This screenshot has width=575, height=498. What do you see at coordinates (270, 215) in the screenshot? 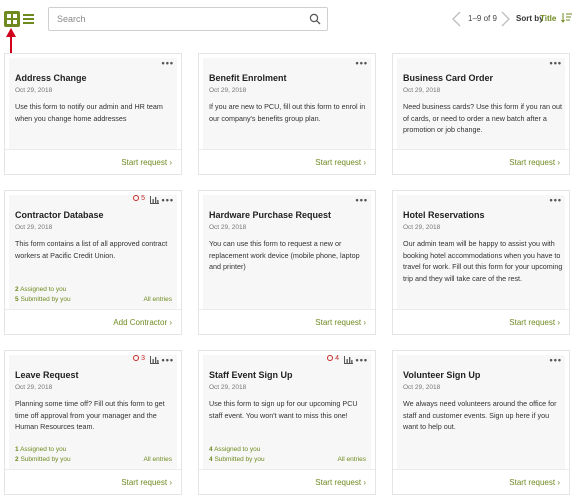
I see `card-title: Hardware Purchase Request` at bounding box center [270, 215].